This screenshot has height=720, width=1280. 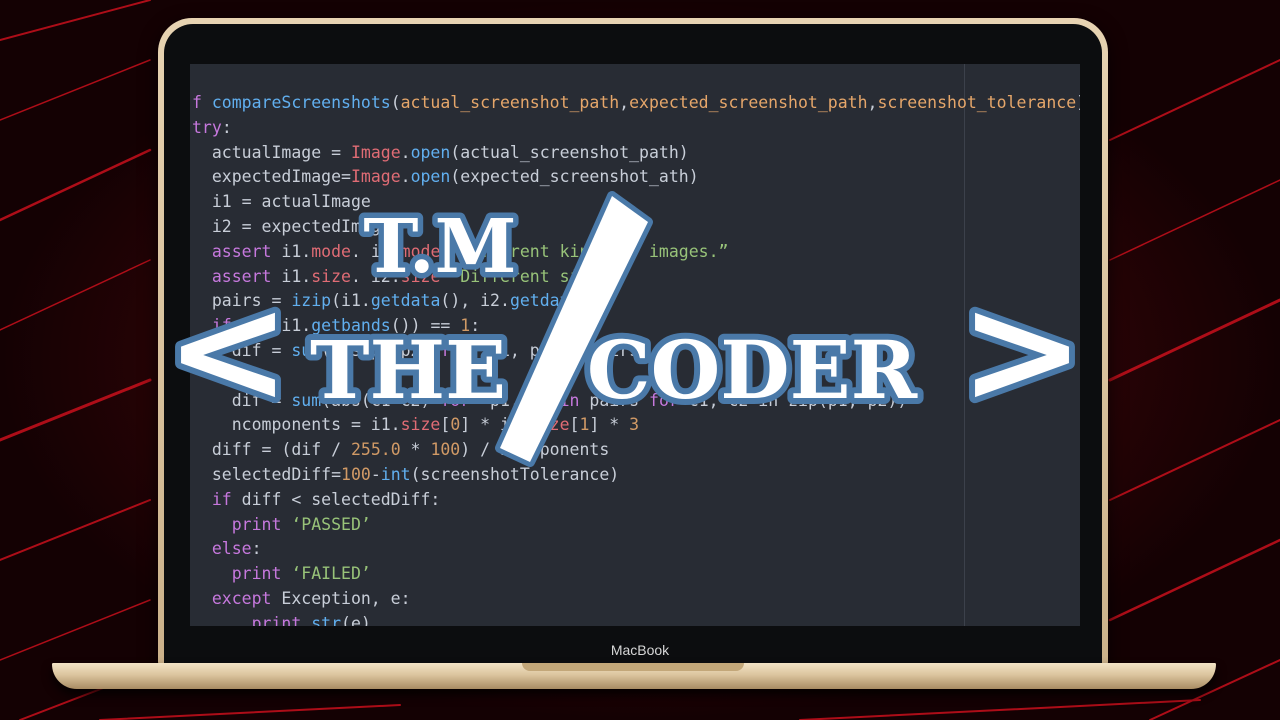 What do you see at coordinates (439, 247) in the screenshot?
I see `logo-initials: T.M` at bounding box center [439, 247].